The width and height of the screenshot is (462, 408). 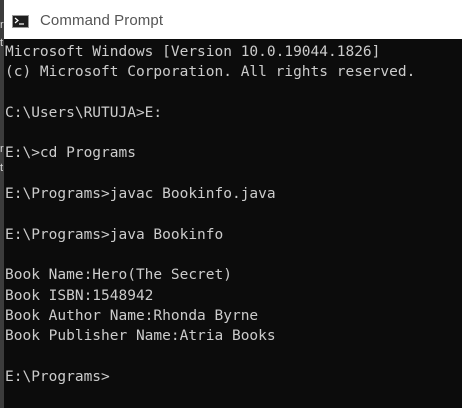 What do you see at coordinates (114, 234) in the screenshot?
I see `console-line: E:\Programs>java Bookinfo` at bounding box center [114, 234].